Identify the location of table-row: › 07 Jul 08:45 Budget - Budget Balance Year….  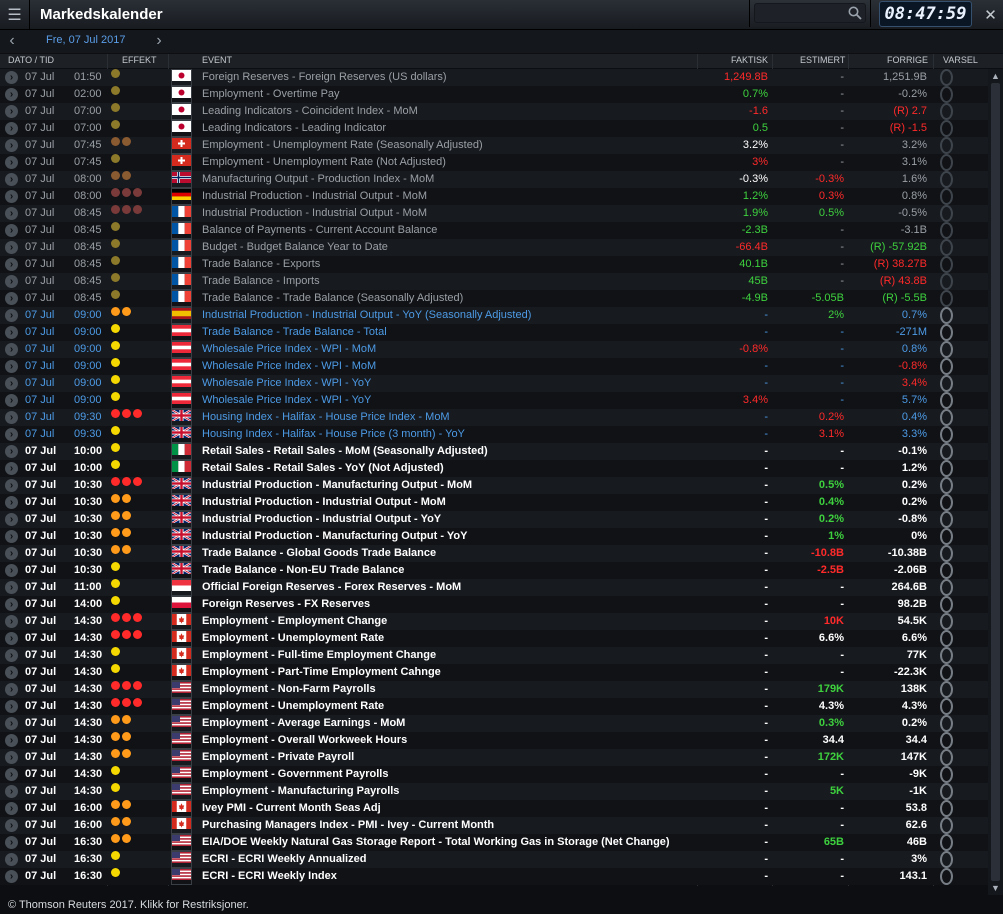
(494, 247).